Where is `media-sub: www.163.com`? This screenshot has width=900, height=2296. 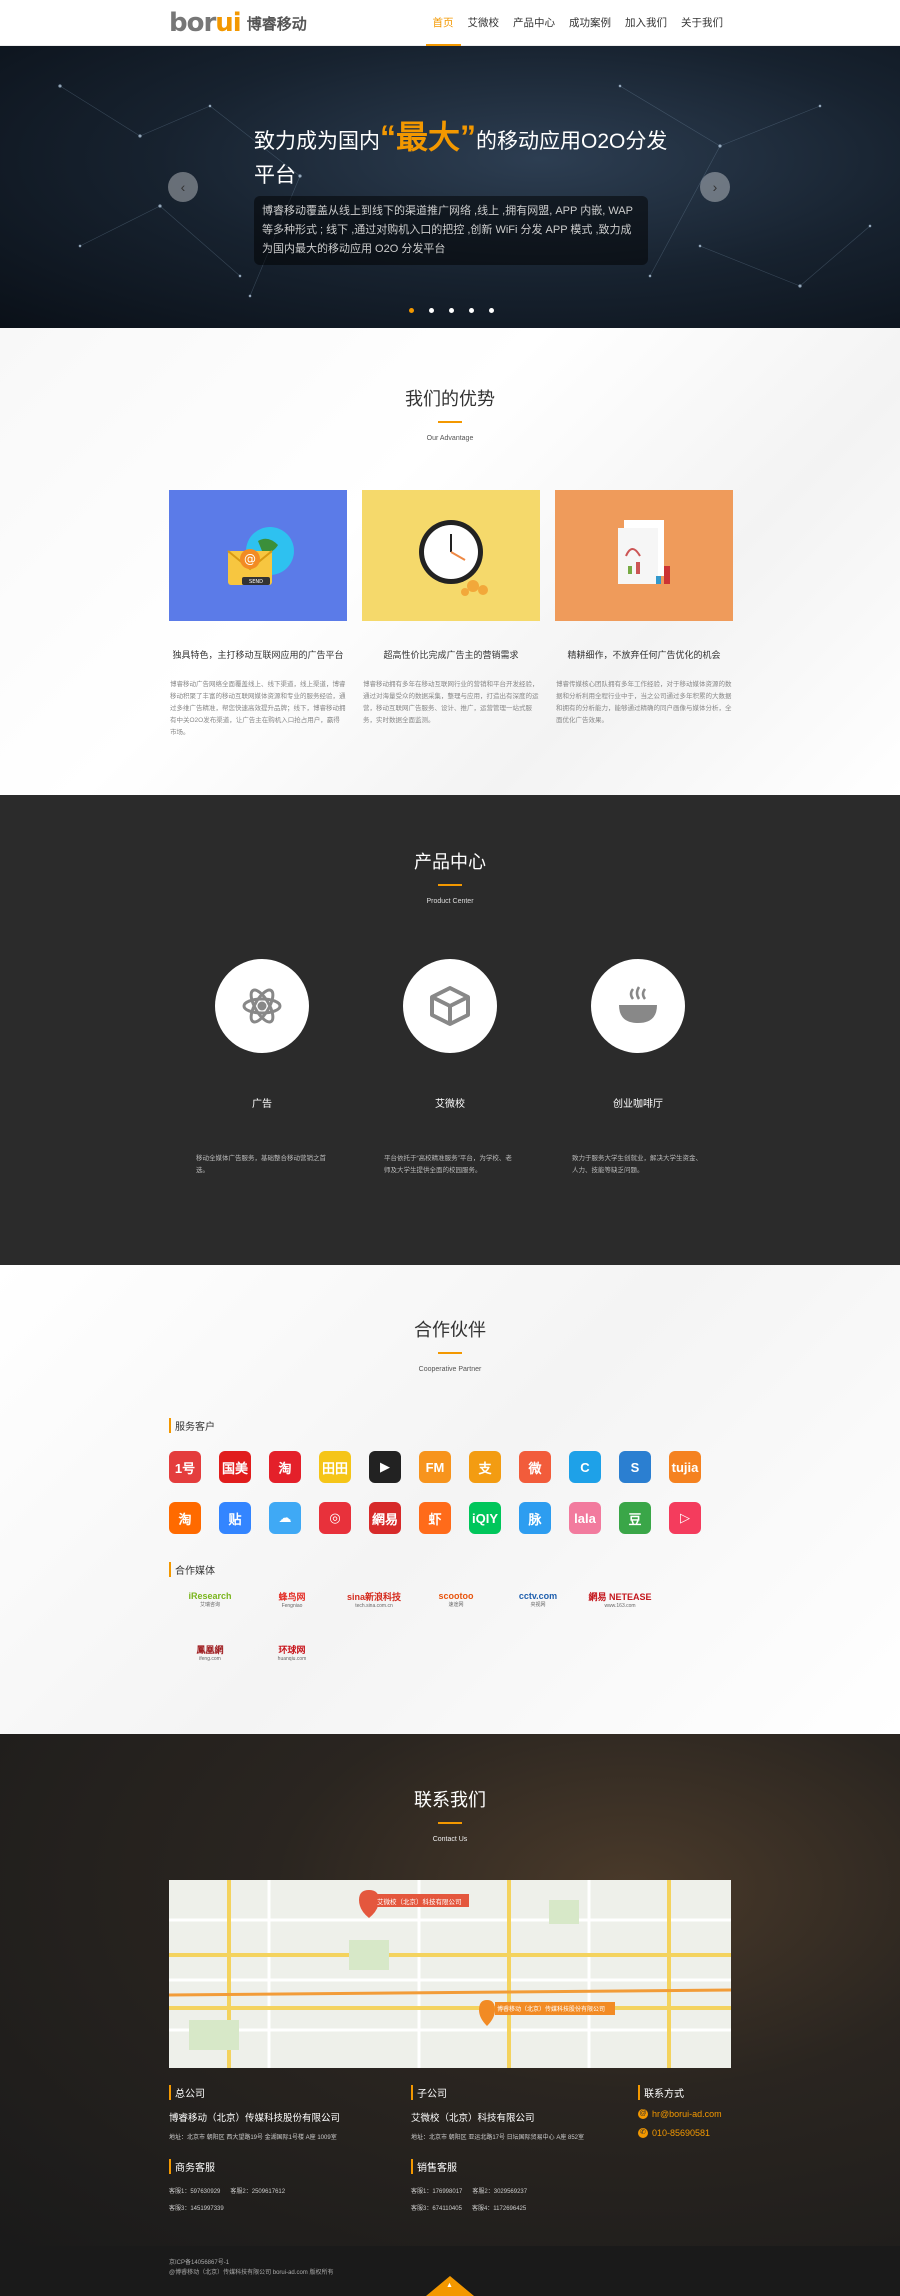 media-sub: www.163.com is located at coordinates (620, 1605).